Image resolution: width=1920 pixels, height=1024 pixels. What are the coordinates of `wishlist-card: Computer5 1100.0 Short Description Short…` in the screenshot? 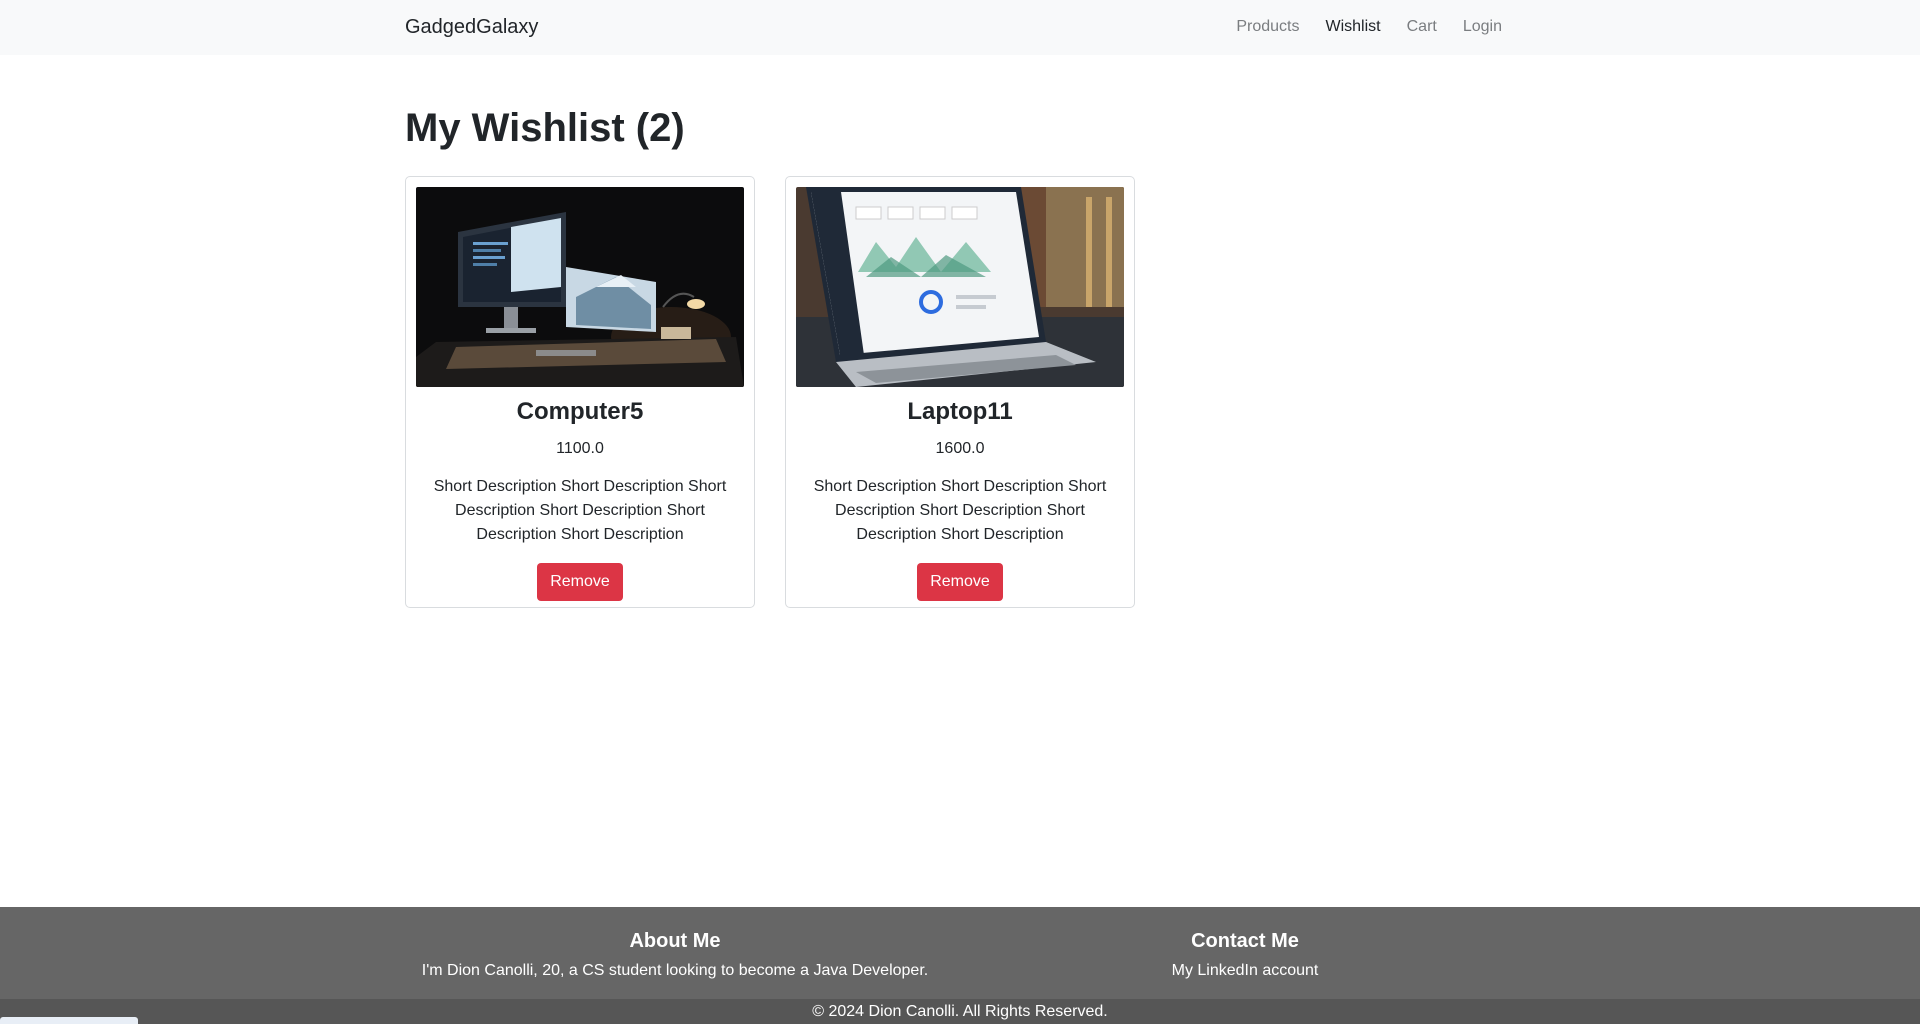 It's located at (580, 392).